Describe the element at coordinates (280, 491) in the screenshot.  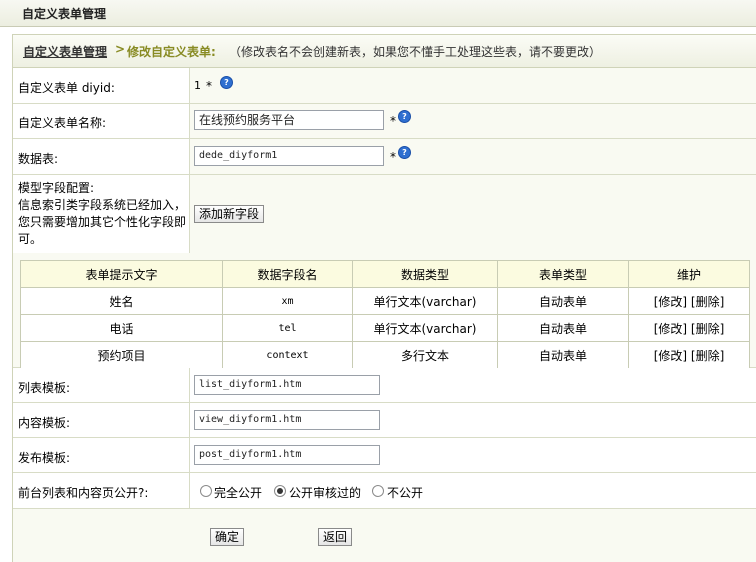
I see `radio-public-approved` at that location.